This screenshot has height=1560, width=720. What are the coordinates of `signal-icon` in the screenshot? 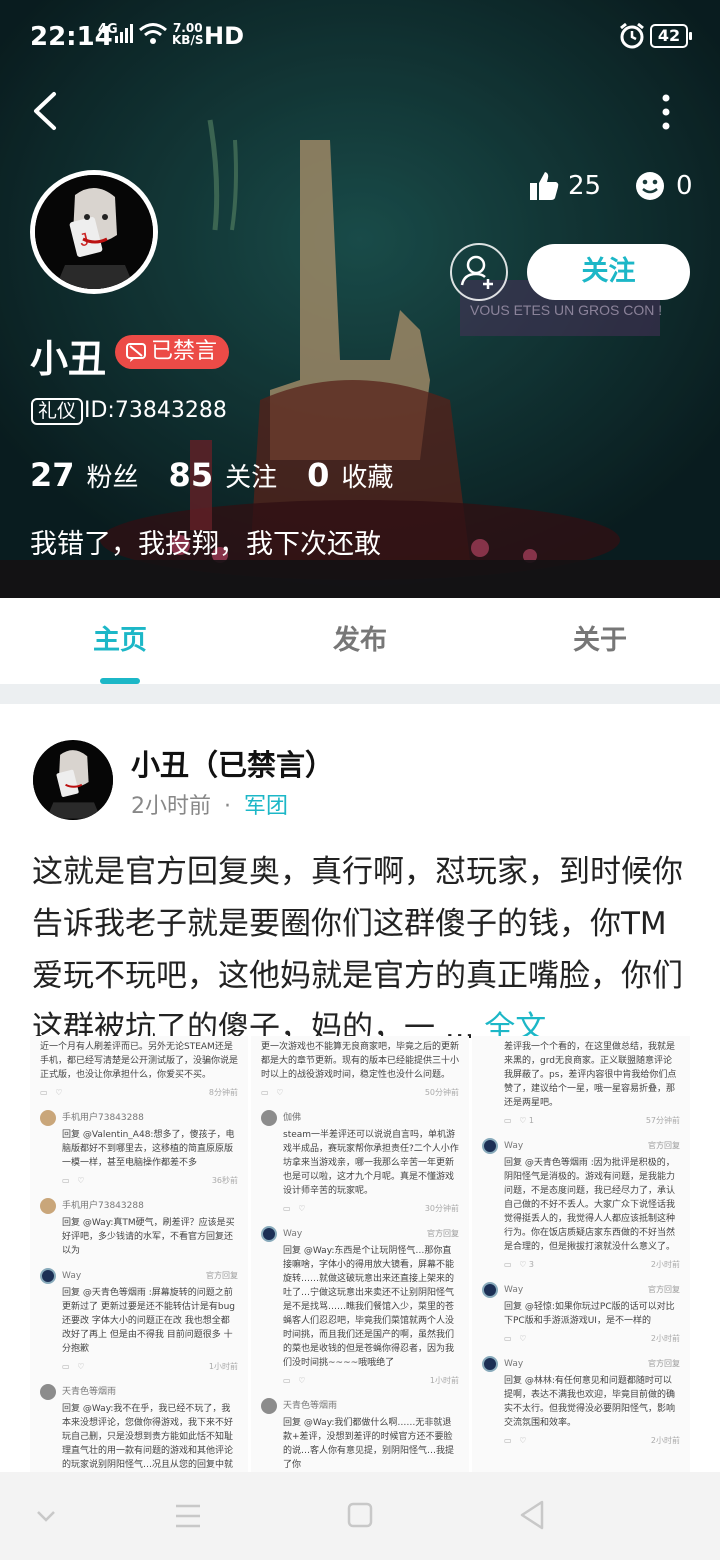 It's located at (124, 33).